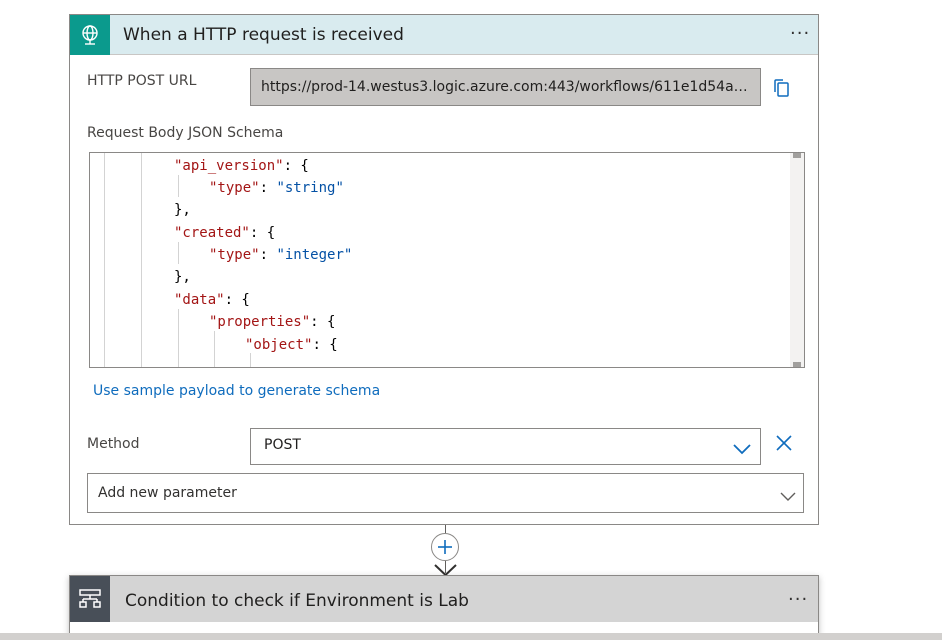 Image resolution: width=942 pixels, height=640 pixels. I want to click on plus-icon, so click(445, 547).